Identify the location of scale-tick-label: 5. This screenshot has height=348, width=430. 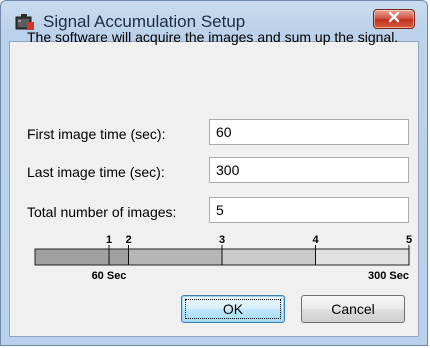
(409, 240).